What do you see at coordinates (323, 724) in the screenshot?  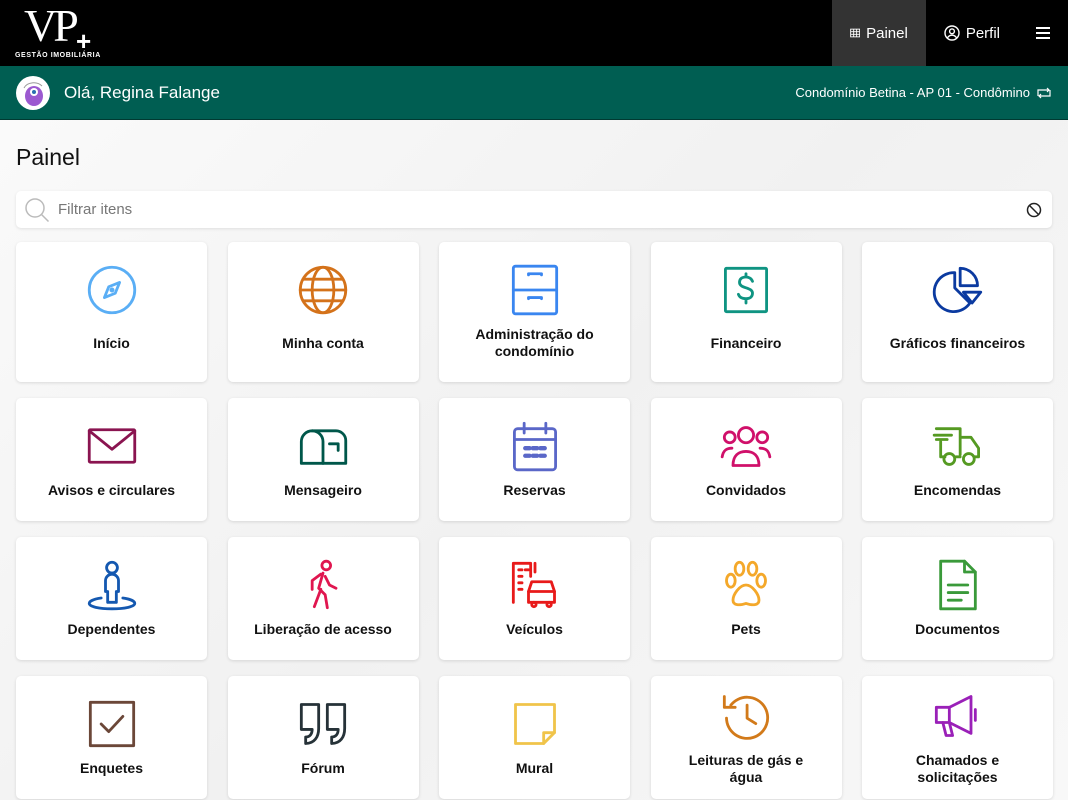 I see `quote-icon` at bounding box center [323, 724].